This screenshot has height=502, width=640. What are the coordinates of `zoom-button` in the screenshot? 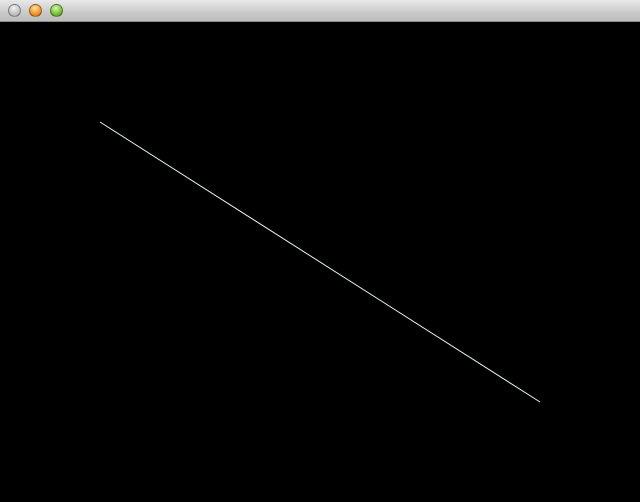 It's located at (56, 10).